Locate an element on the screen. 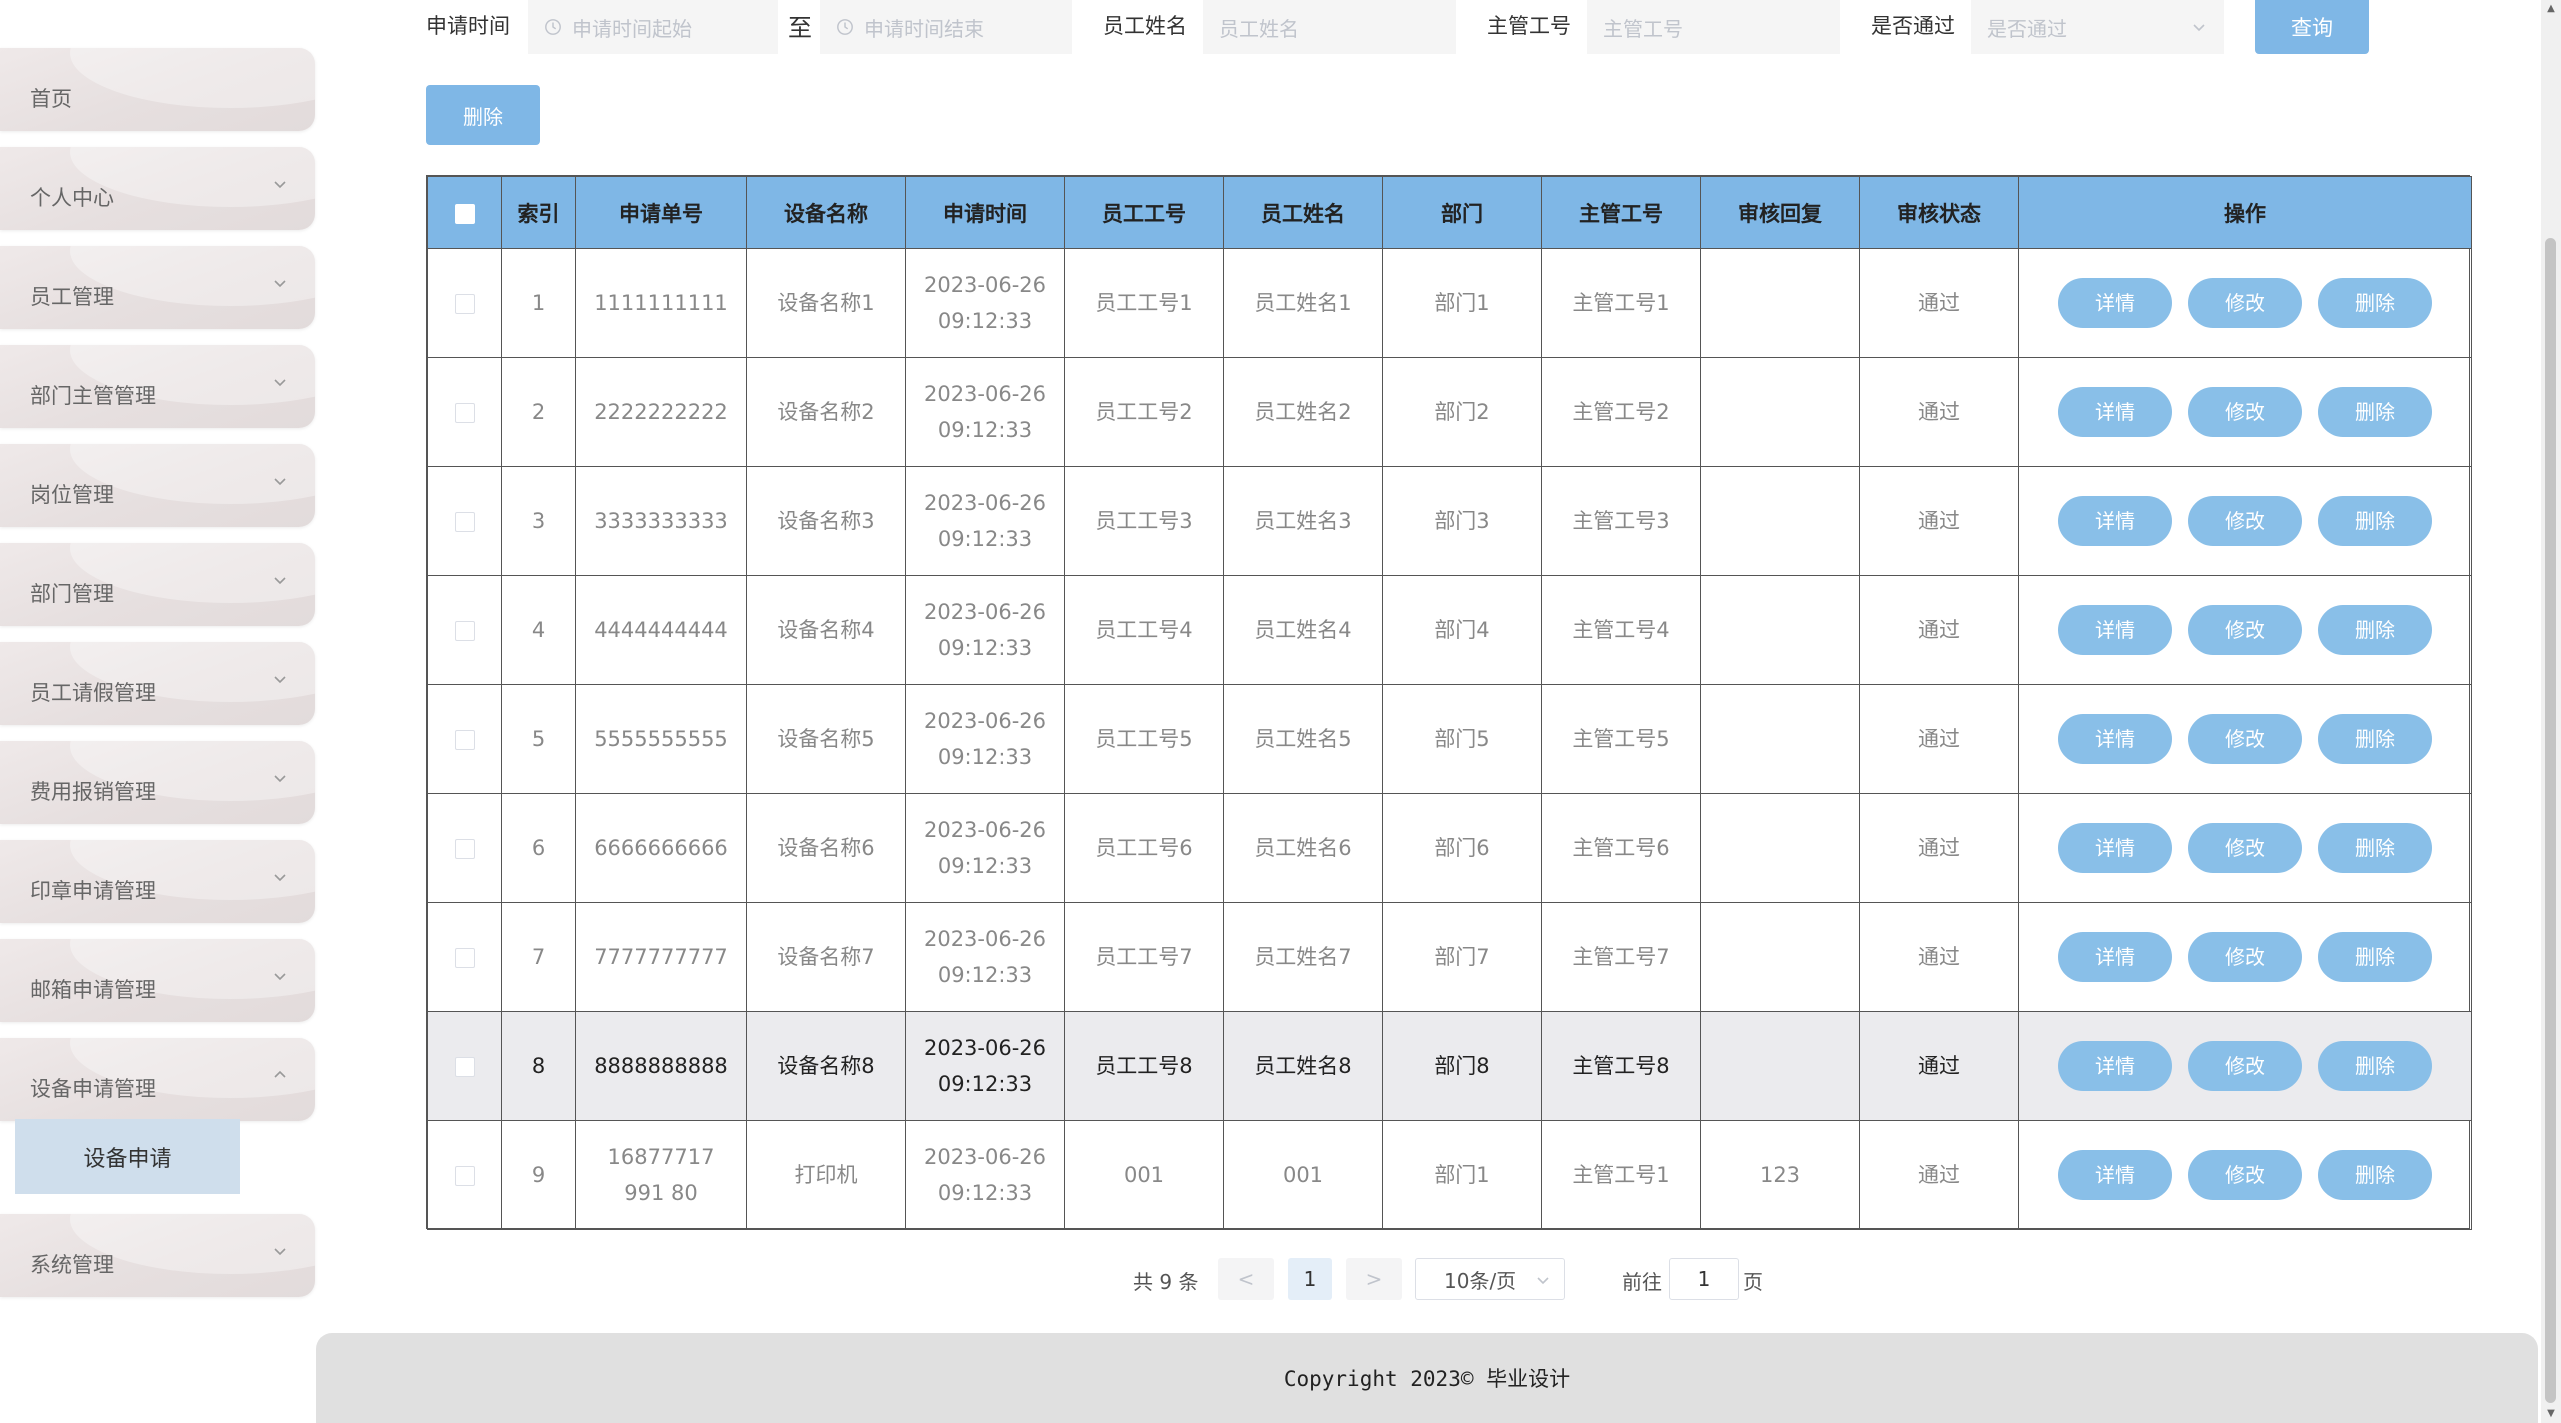 Image resolution: width=2561 pixels, height=1423 pixels. query-button: 查询 is located at coordinates (2312, 27).